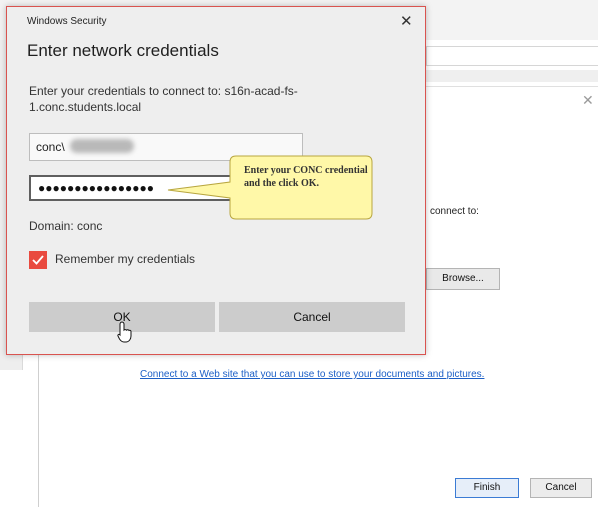  What do you see at coordinates (487, 488) in the screenshot?
I see `finish-button: Finish` at bounding box center [487, 488].